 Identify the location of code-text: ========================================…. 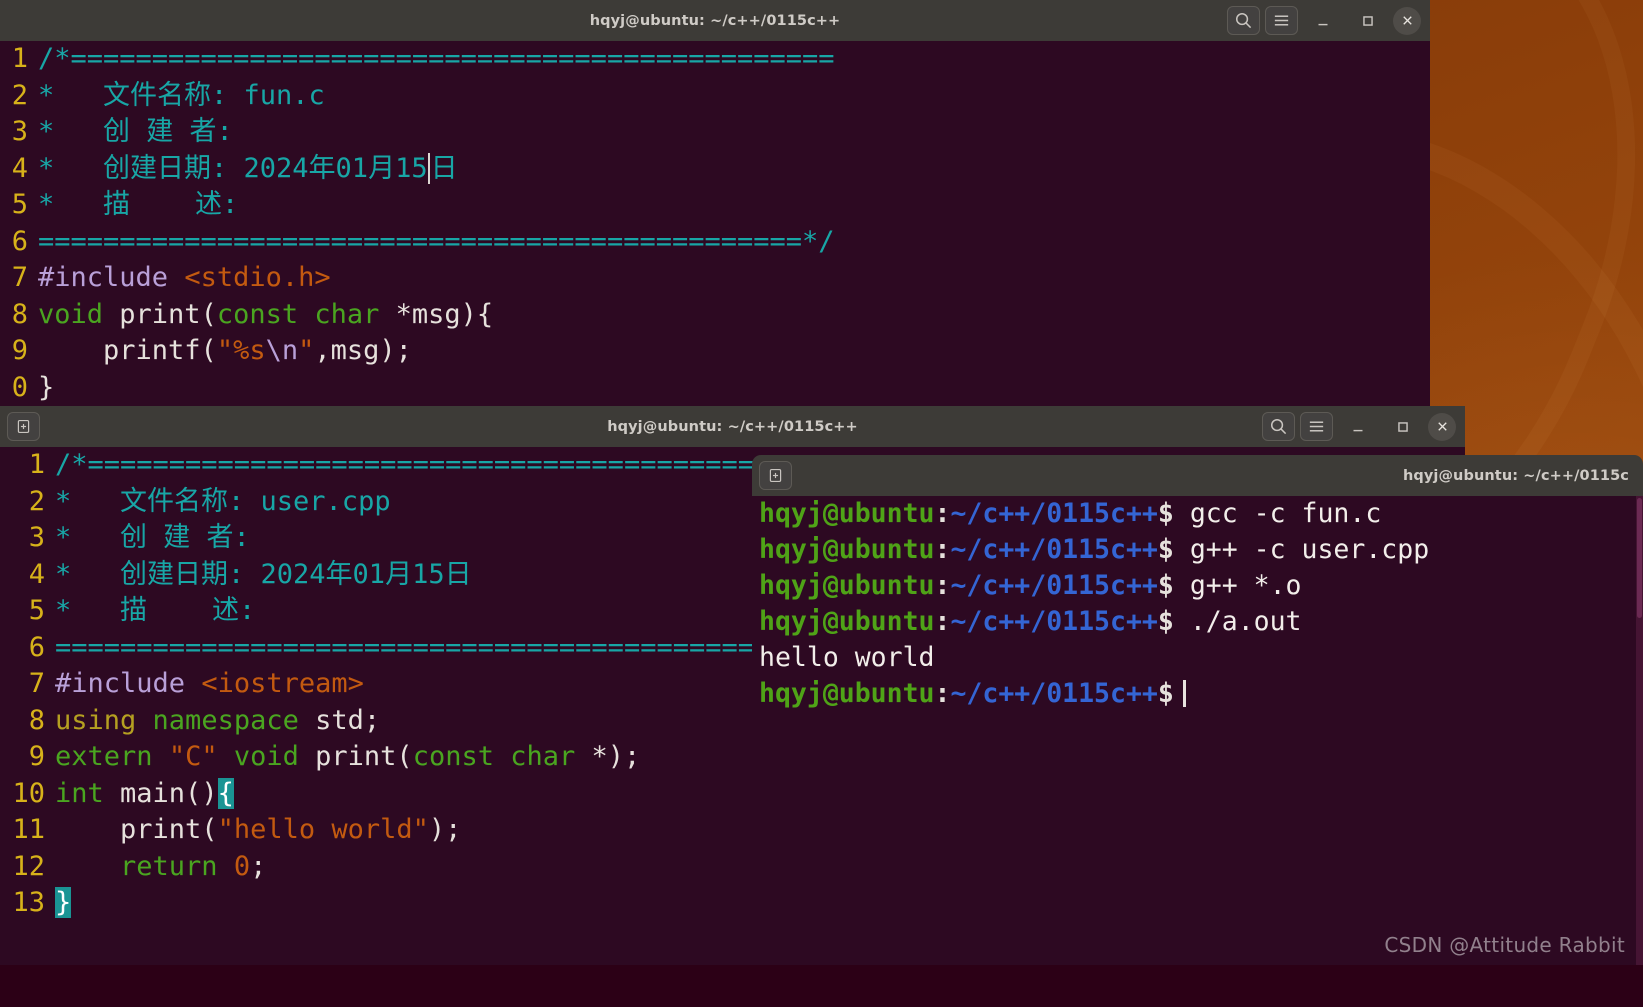
(734, 242).